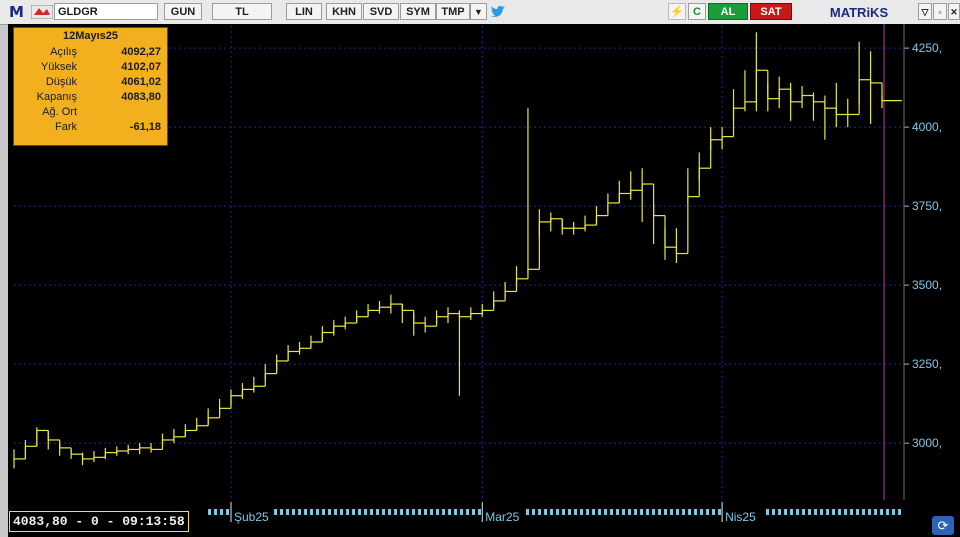 This screenshot has height=537, width=960. Describe the element at coordinates (925, 11) in the screenshot. I see `minimize-icon: ▽` at that location.